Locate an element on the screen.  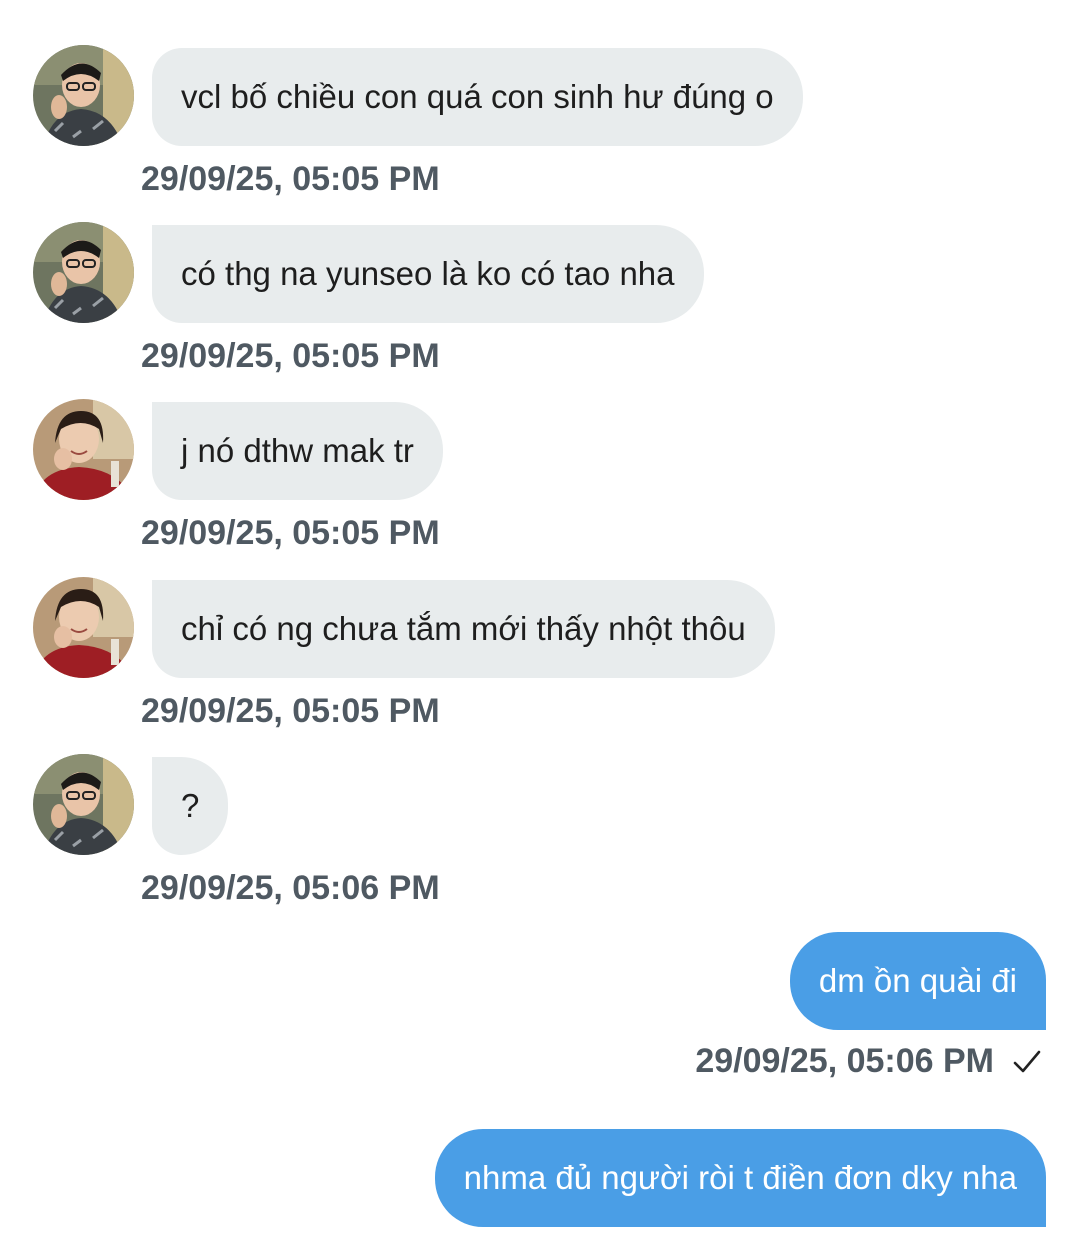
message-text: dm ồn quài đi is located at coordinates (917, 980).